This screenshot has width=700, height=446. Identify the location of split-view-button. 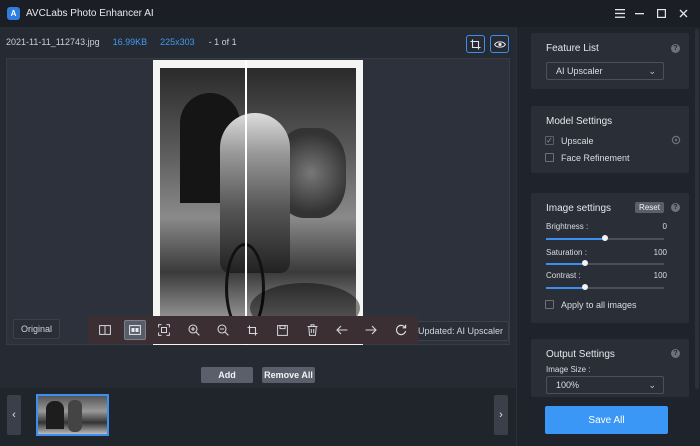
(105, 330).